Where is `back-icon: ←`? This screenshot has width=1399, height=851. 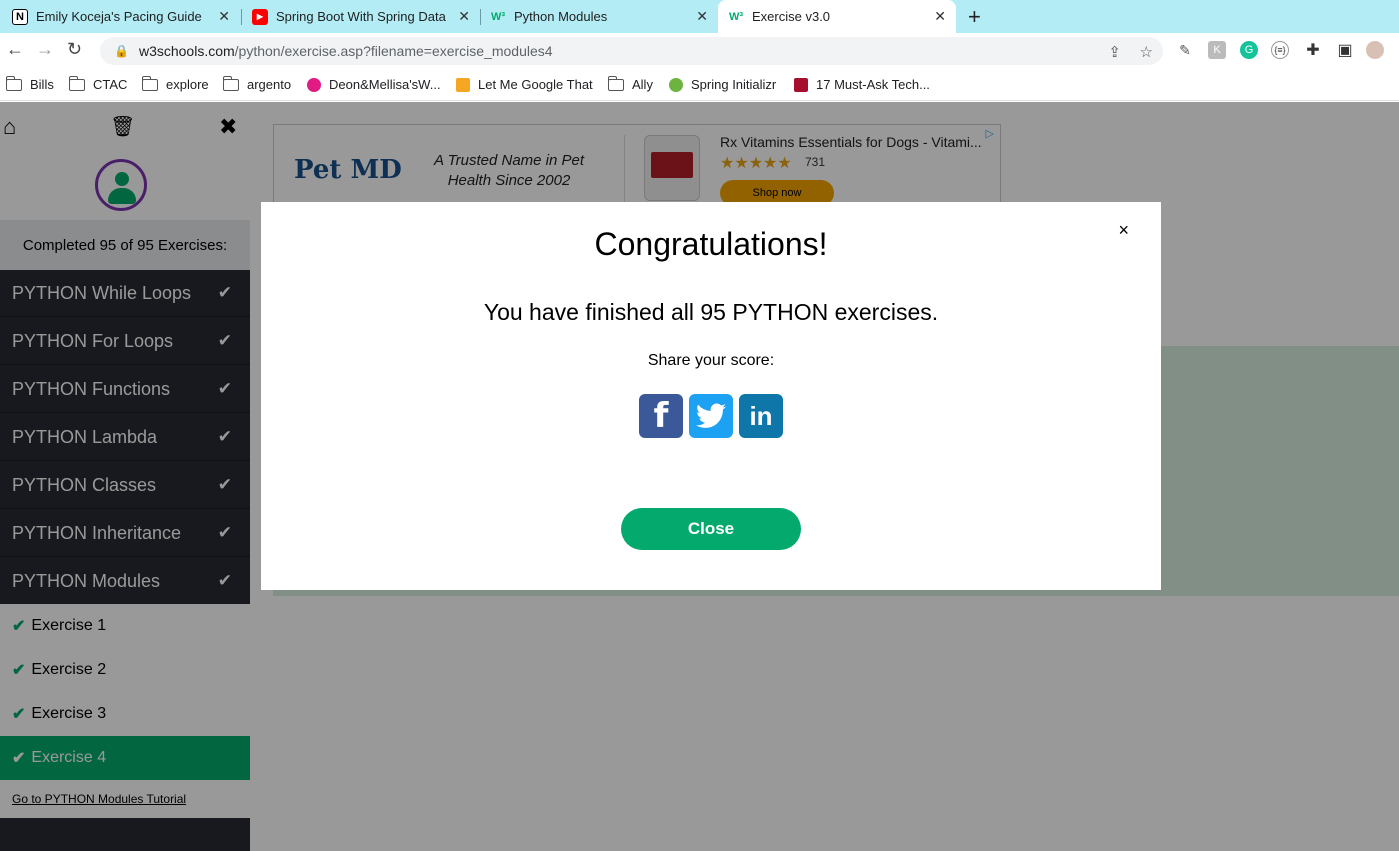 back-icon: ← is located at coordinates (15, 49).